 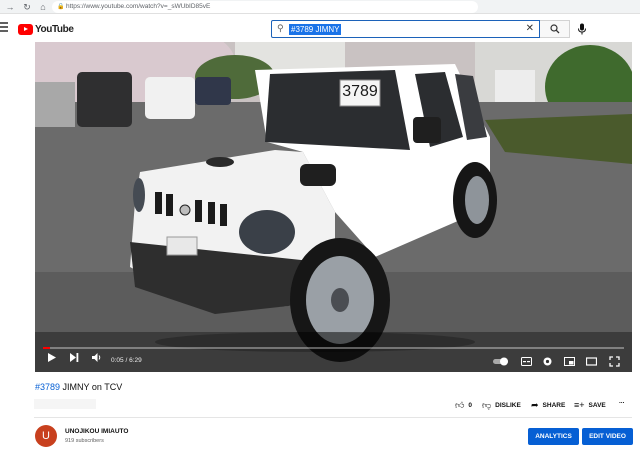 What do you see at coordinates (460, 405) in the screenshot?
I see `thumbs-up-icon: 👍︎` at bounding box center [460, 405].